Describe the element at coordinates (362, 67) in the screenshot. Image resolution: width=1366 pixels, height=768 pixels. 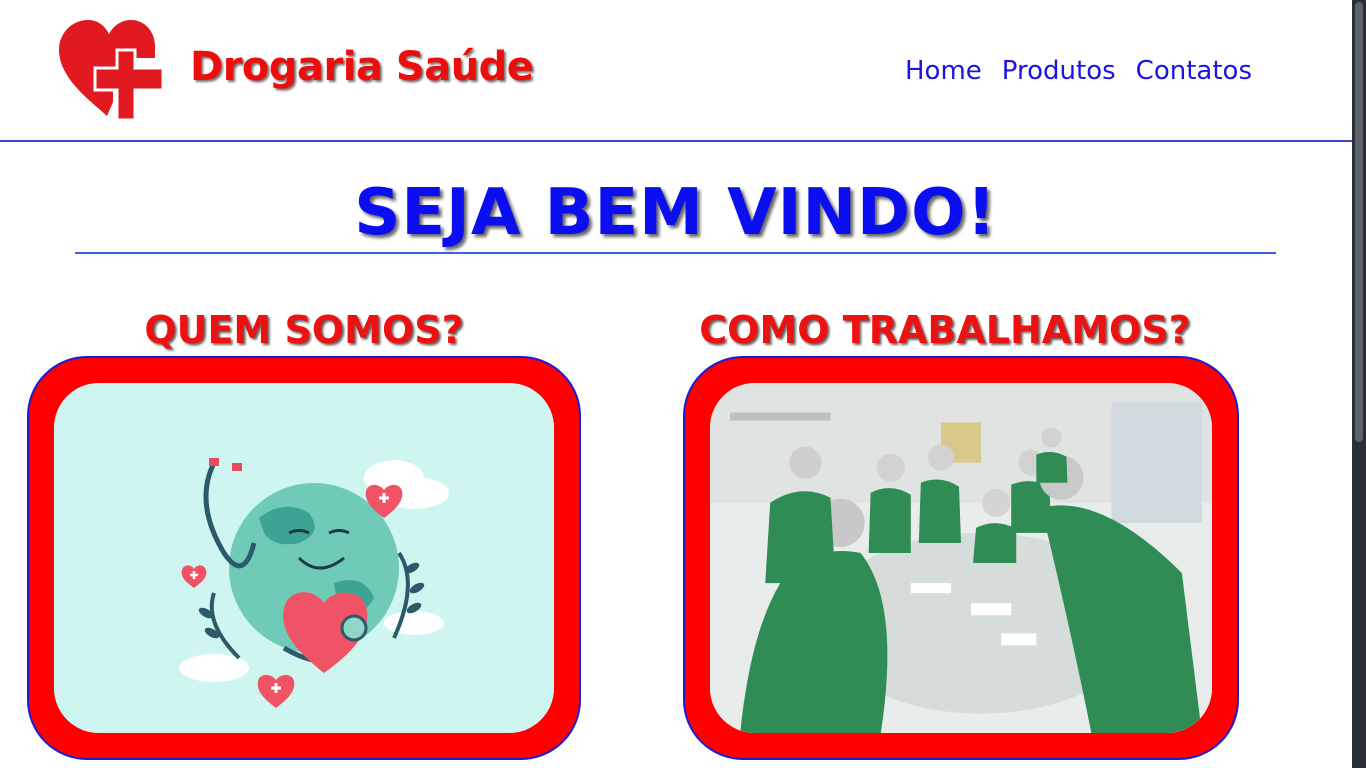
I see `brand-name: Drogaria Saúde` at that location.